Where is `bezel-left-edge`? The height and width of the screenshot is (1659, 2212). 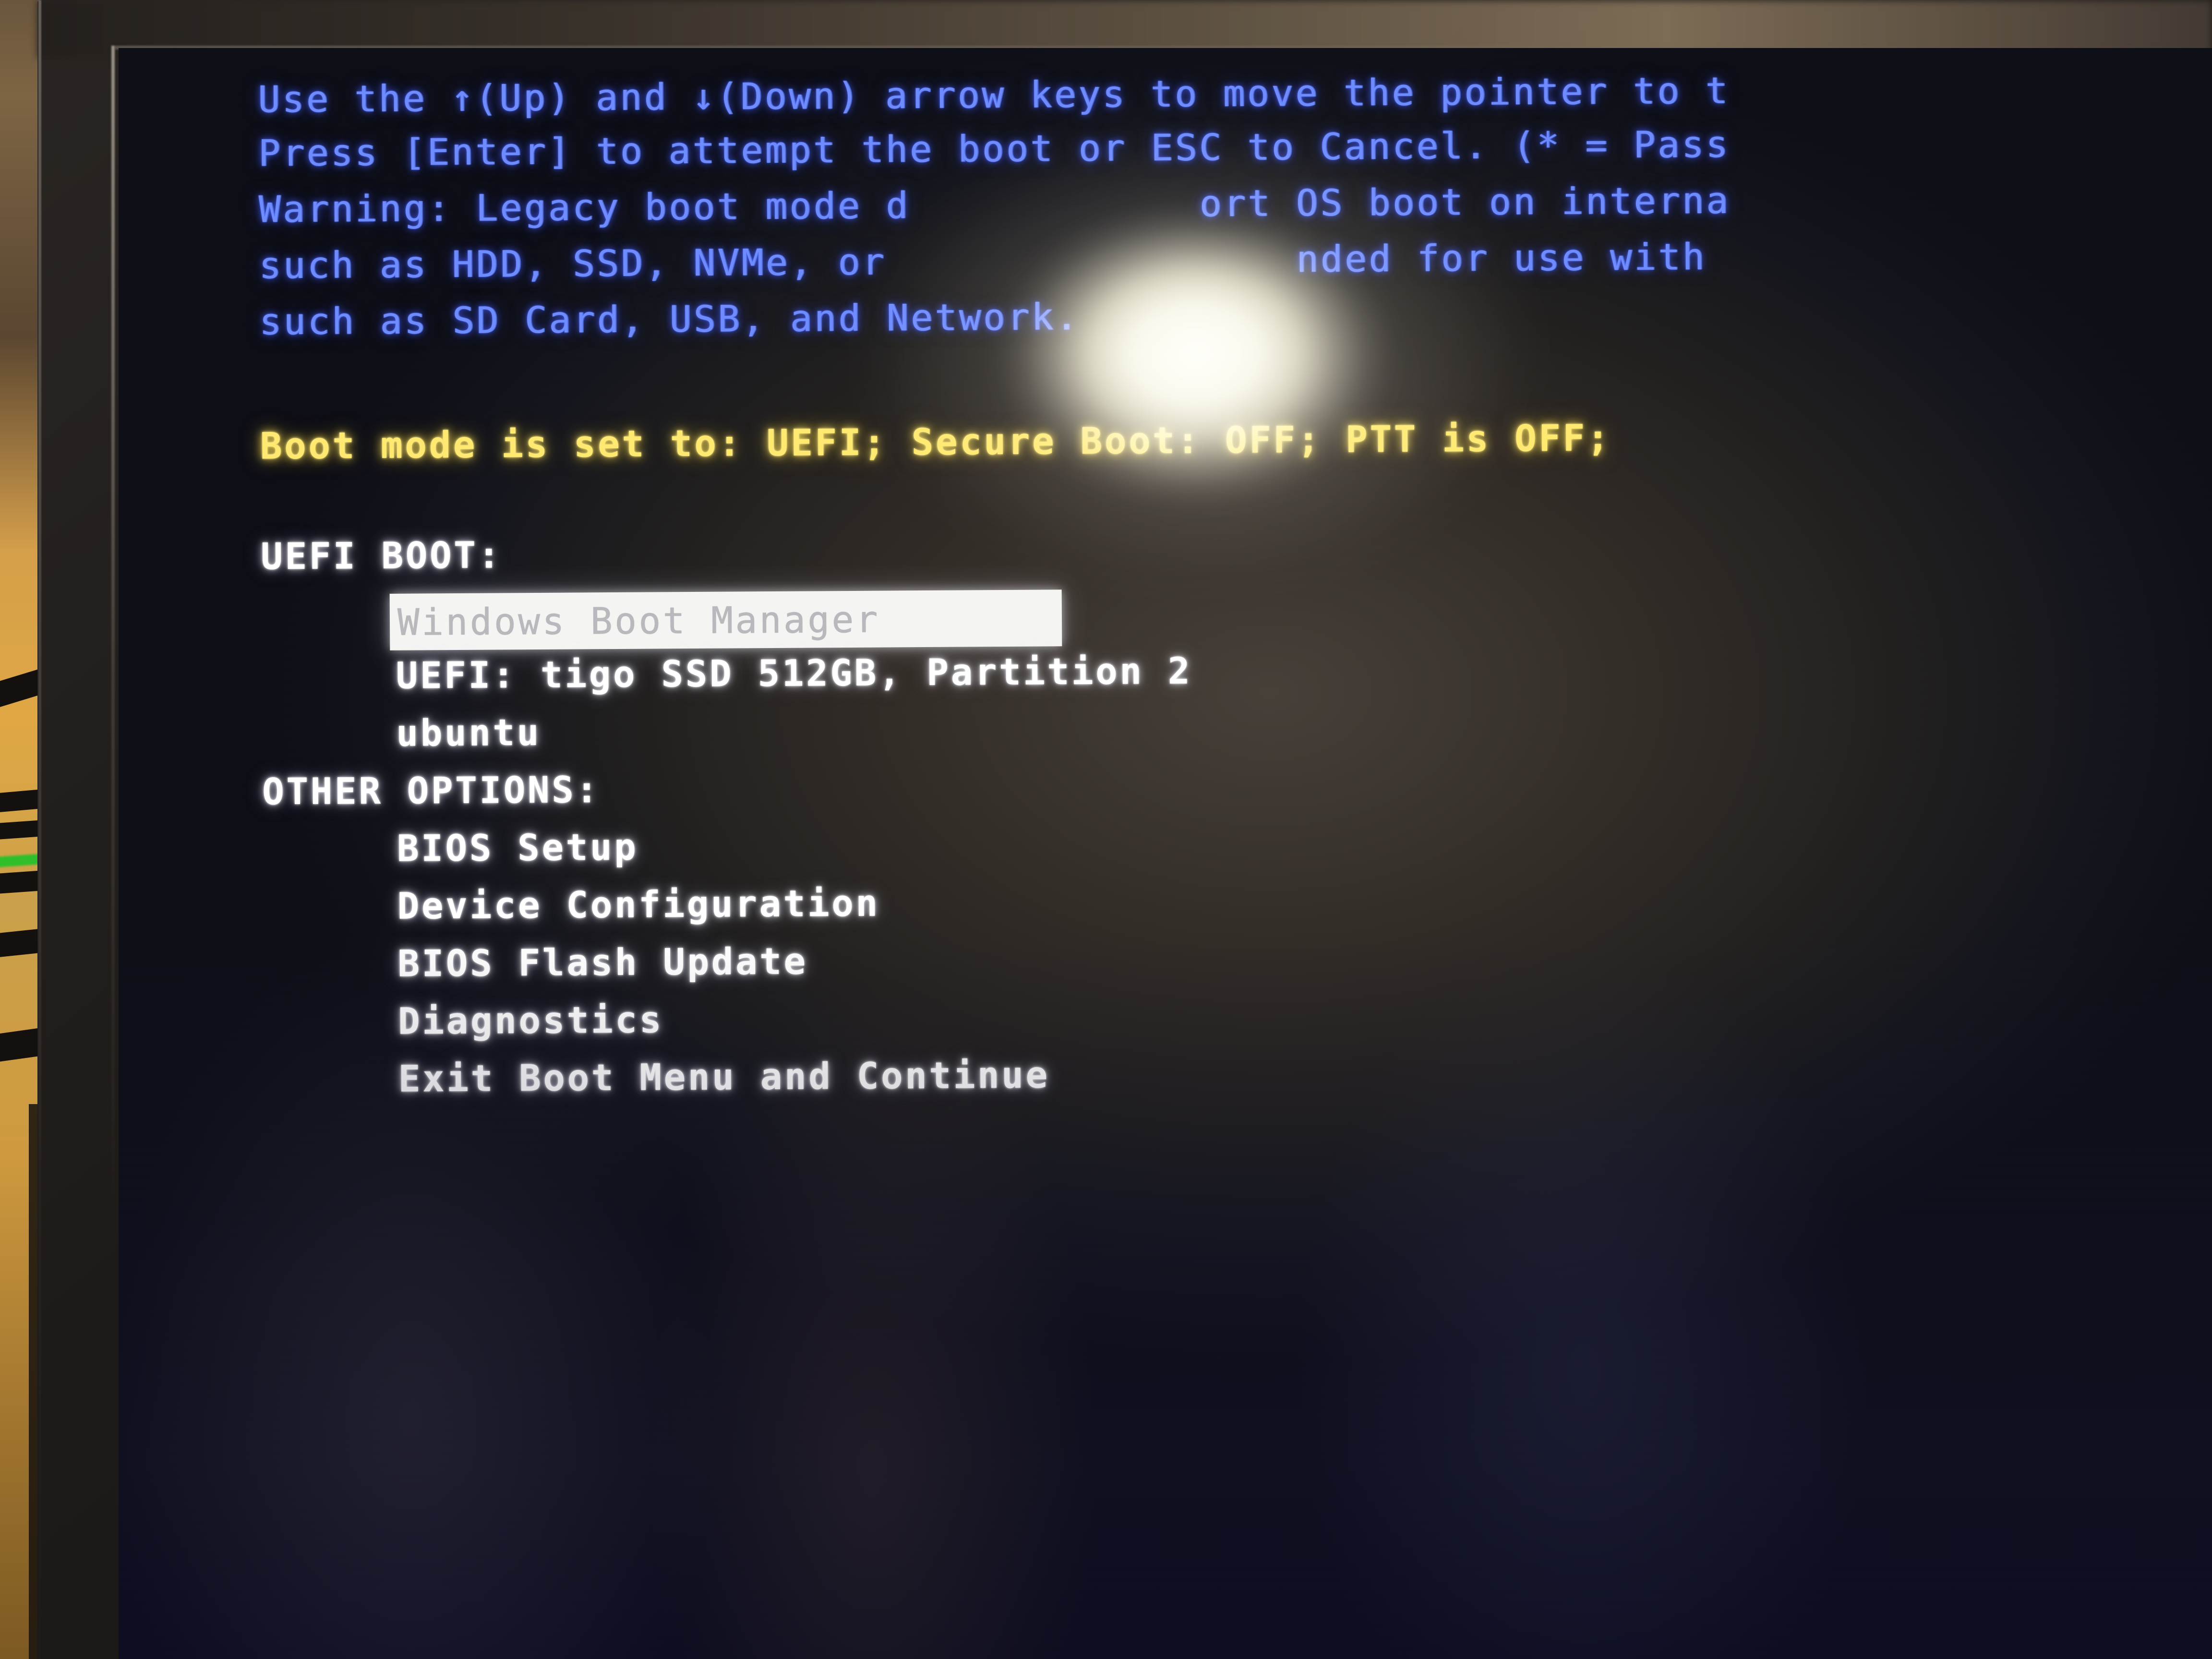 bezel-left-edge is located at coordinates (39, 829).